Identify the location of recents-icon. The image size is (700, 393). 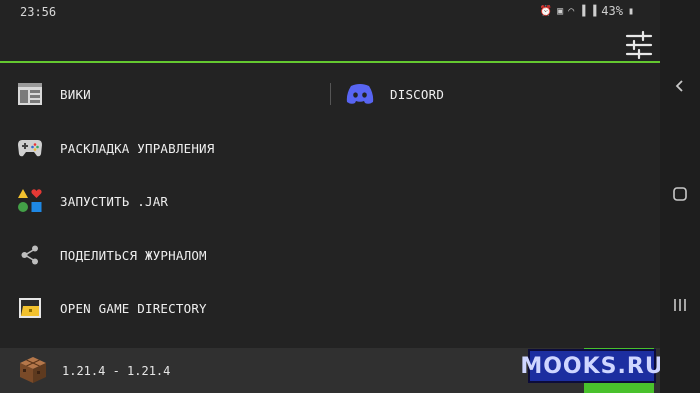
(680, 305).